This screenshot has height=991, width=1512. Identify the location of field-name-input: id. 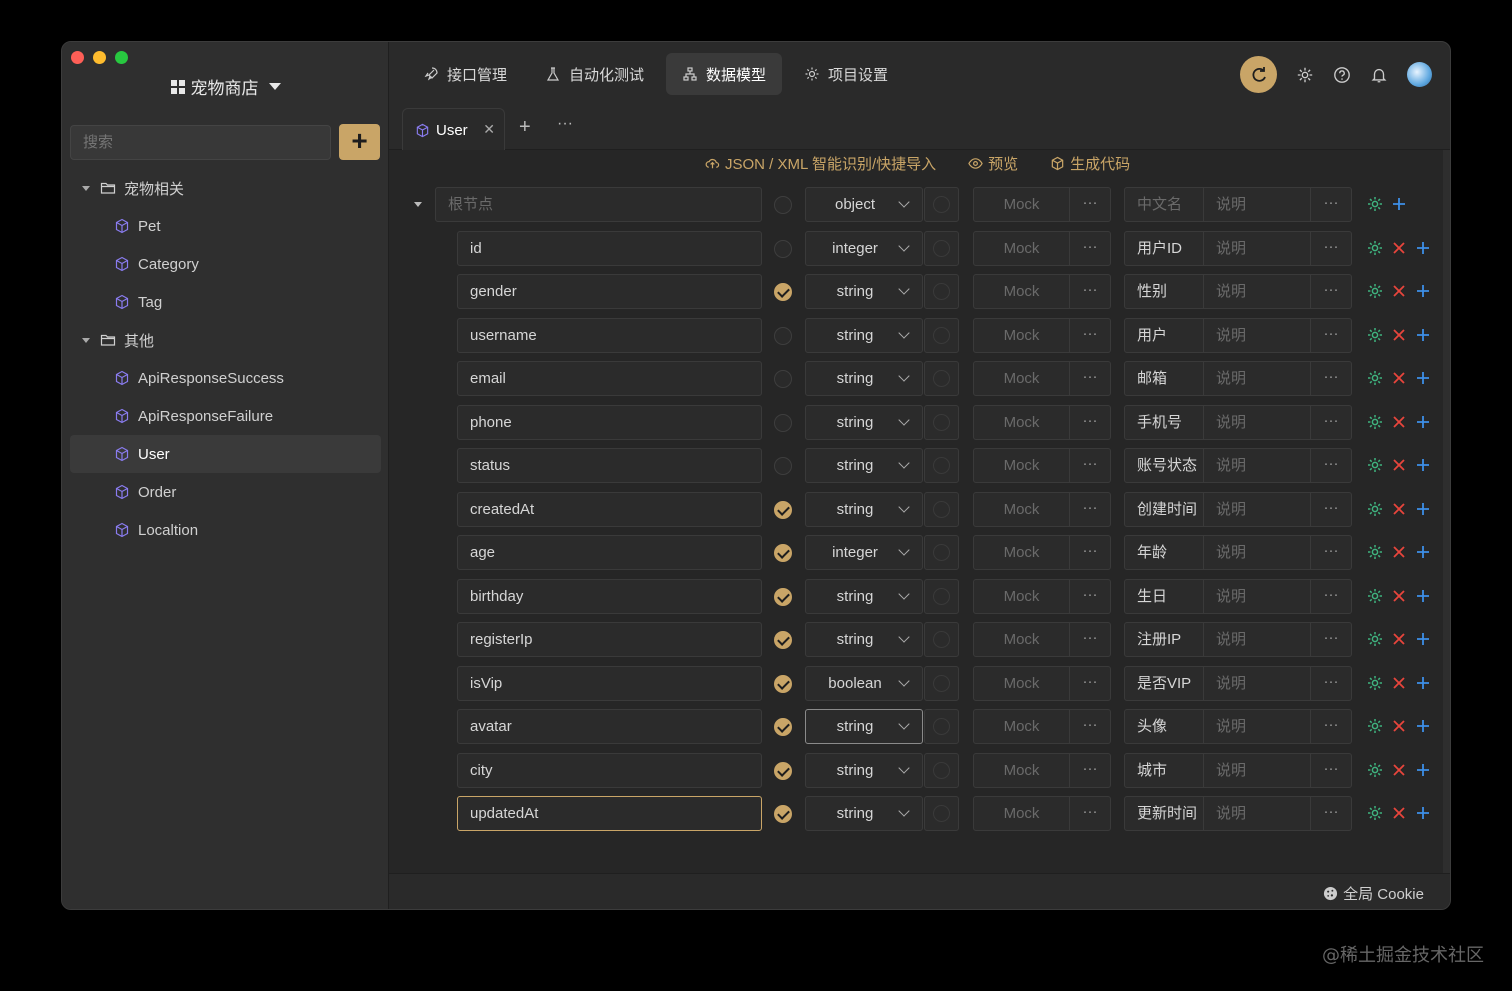
(609, 248).